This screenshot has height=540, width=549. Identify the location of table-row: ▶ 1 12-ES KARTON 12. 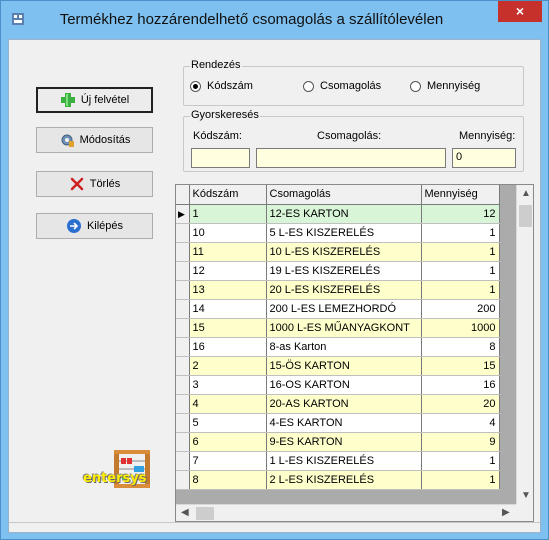
(338, 214).